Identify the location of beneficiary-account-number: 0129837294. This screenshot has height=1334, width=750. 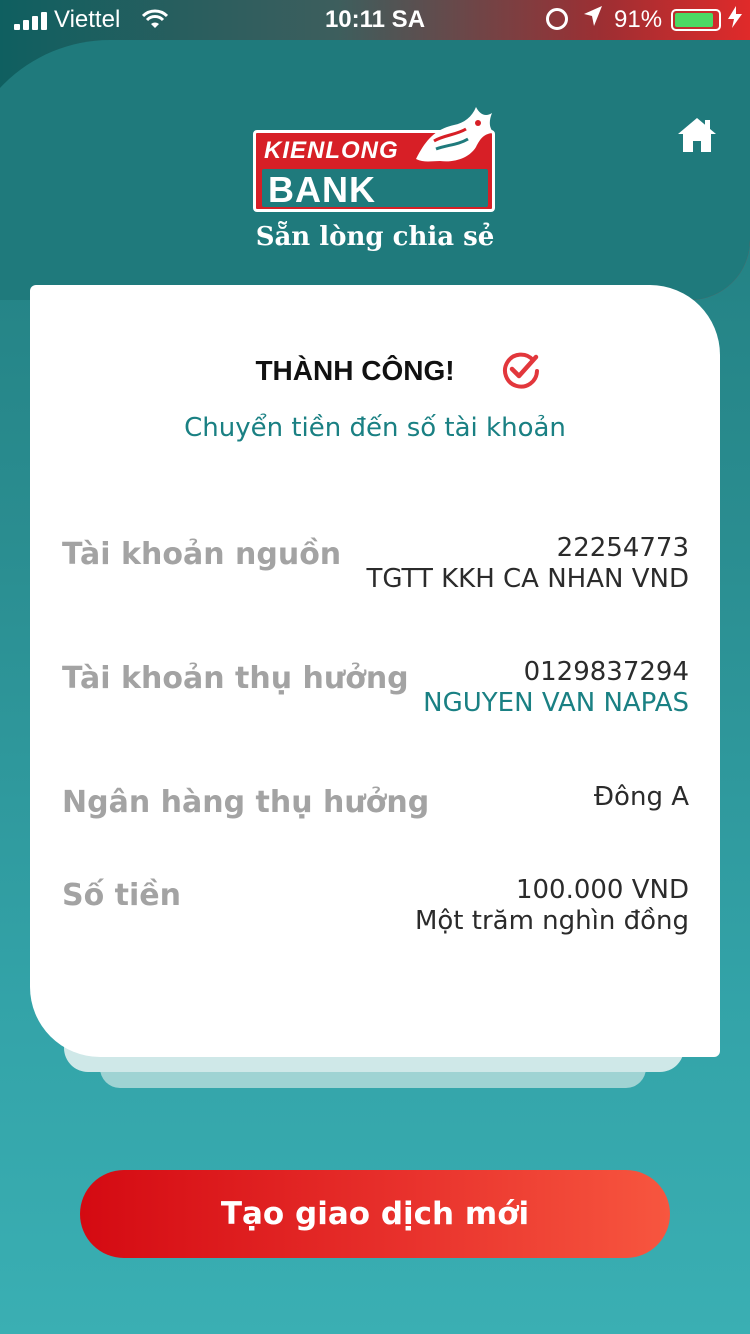
(606, 672).